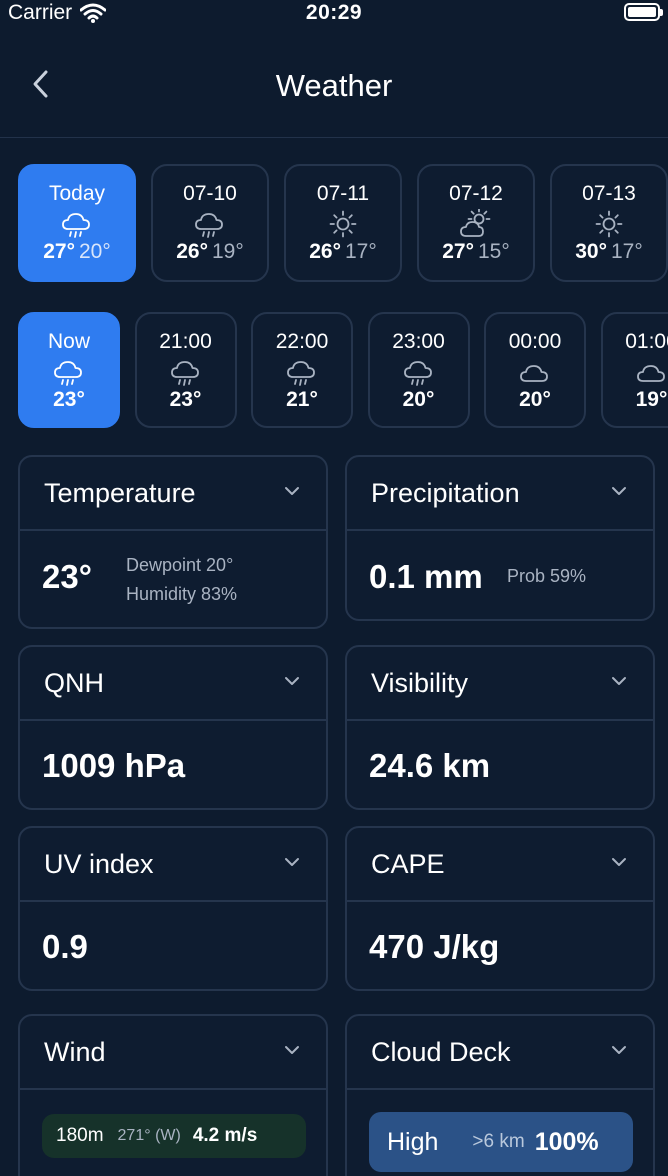  Describe the element at coordinates (65, 946) in the screenshot. I see `uv-index-value: 0.9` at that location.